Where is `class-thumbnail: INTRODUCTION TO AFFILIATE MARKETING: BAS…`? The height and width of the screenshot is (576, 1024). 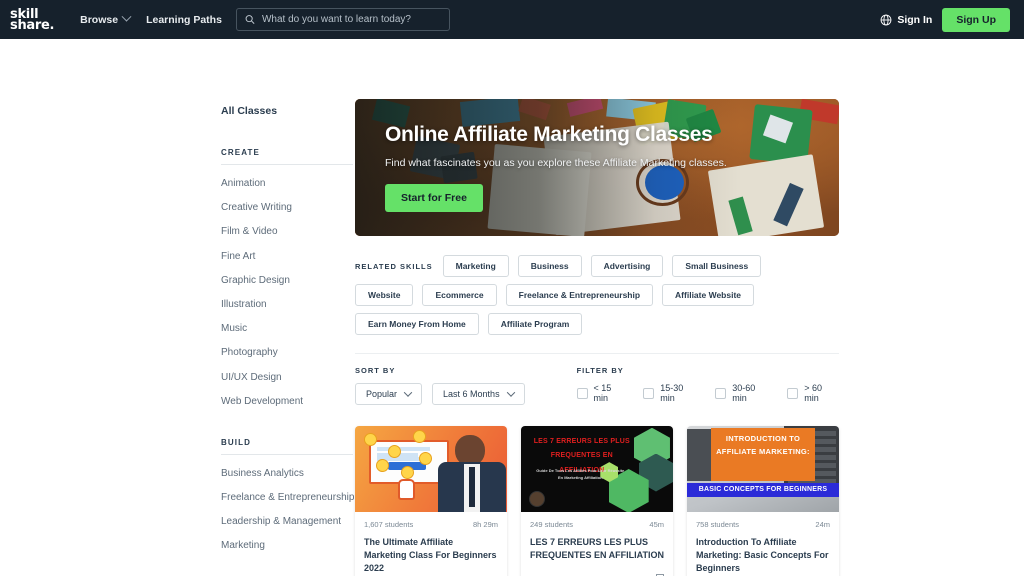 class-thumbnail: INTRODUCTION TO AFFILIATE MARKETING: BAS… is located at coordinates (763, 469).